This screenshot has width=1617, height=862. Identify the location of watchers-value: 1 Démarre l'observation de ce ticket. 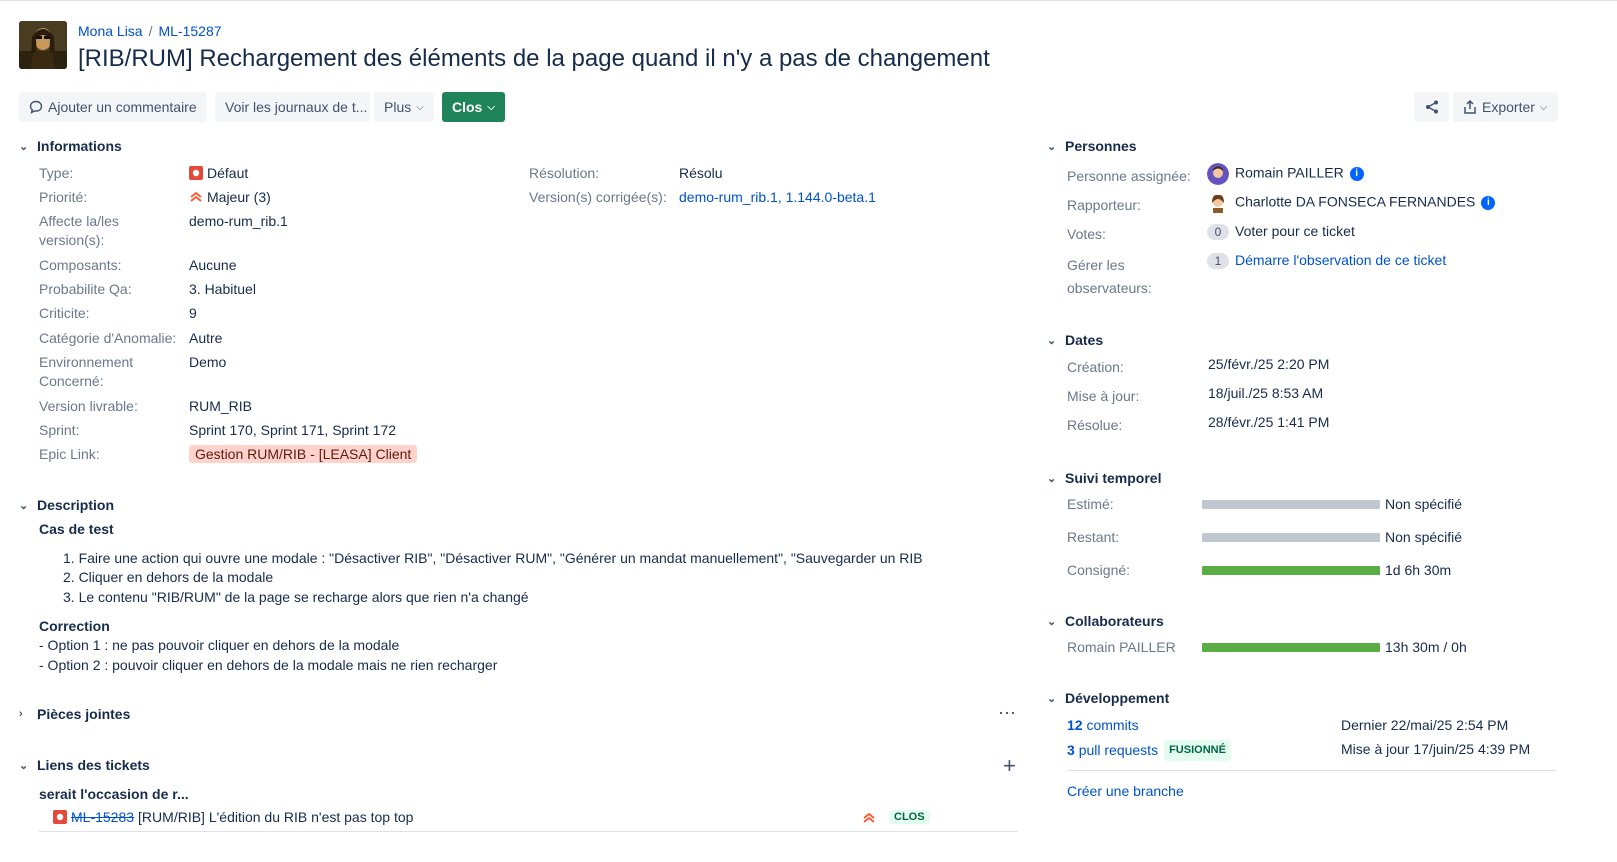
(1326, 260).